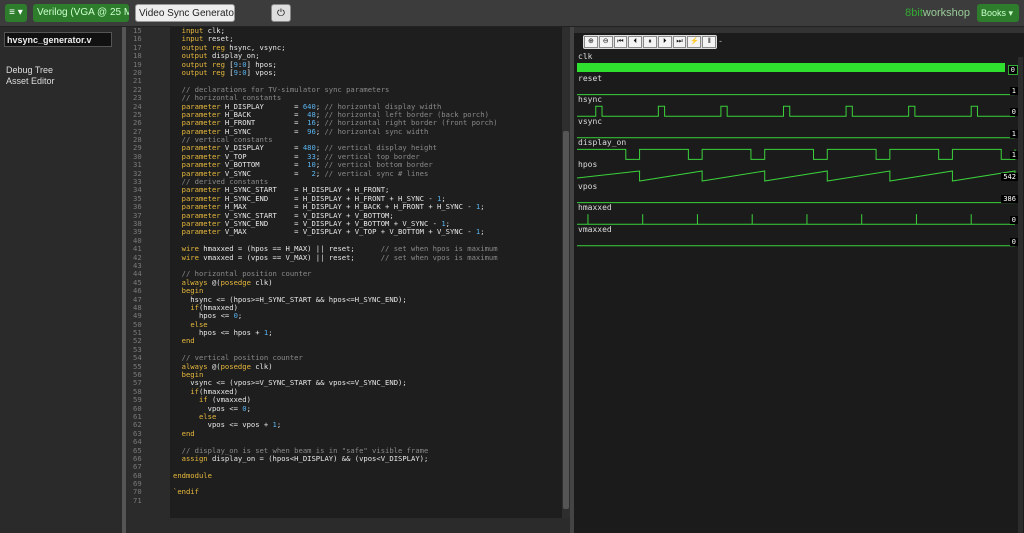 Image resolution: width=1024 pixels, height=533 pixels. Describe the element at coordinates (602, 142) in the screenshot. I see `signal-name-display-on: display_on` at that location.